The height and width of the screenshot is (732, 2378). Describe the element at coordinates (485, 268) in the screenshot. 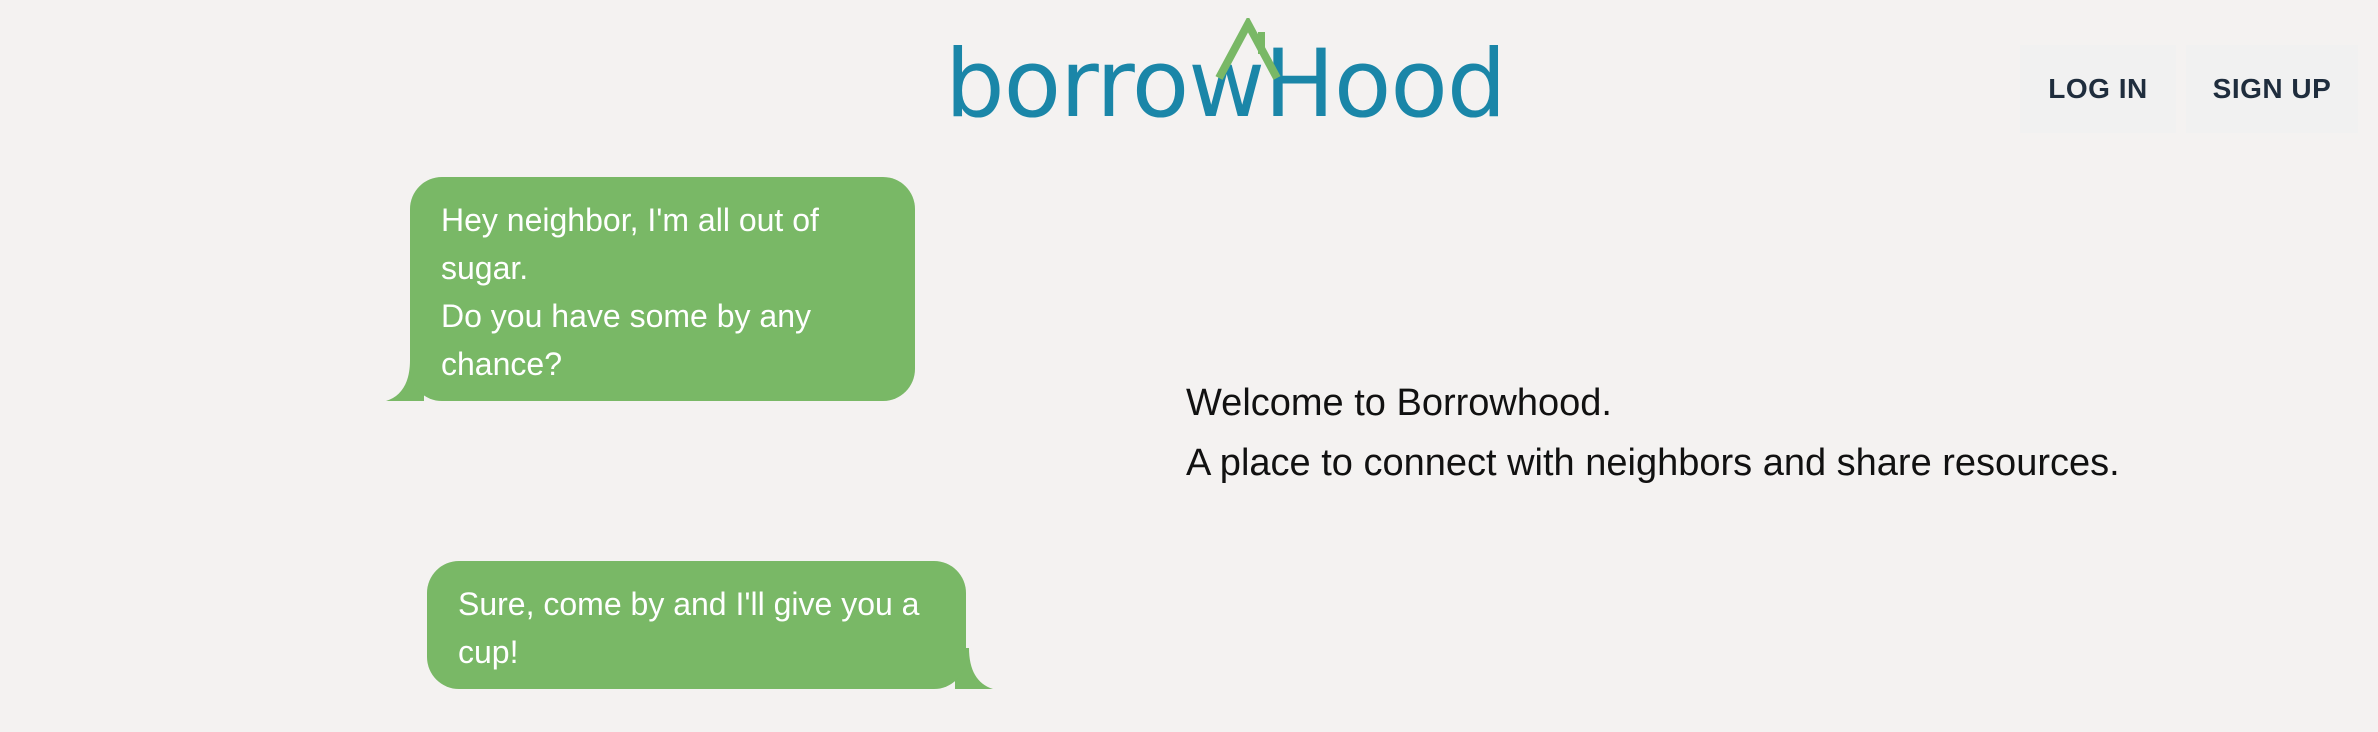

I see `message-line: sugar.` at that location.